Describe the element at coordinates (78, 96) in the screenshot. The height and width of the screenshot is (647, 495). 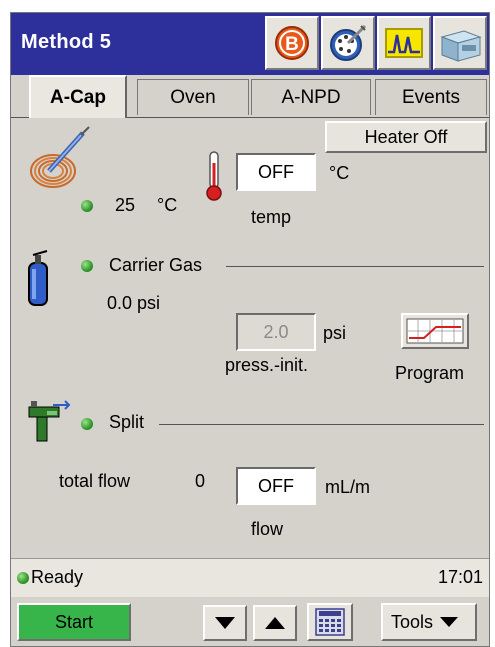
I see `tab-a-cap: A-Cap` at that location.